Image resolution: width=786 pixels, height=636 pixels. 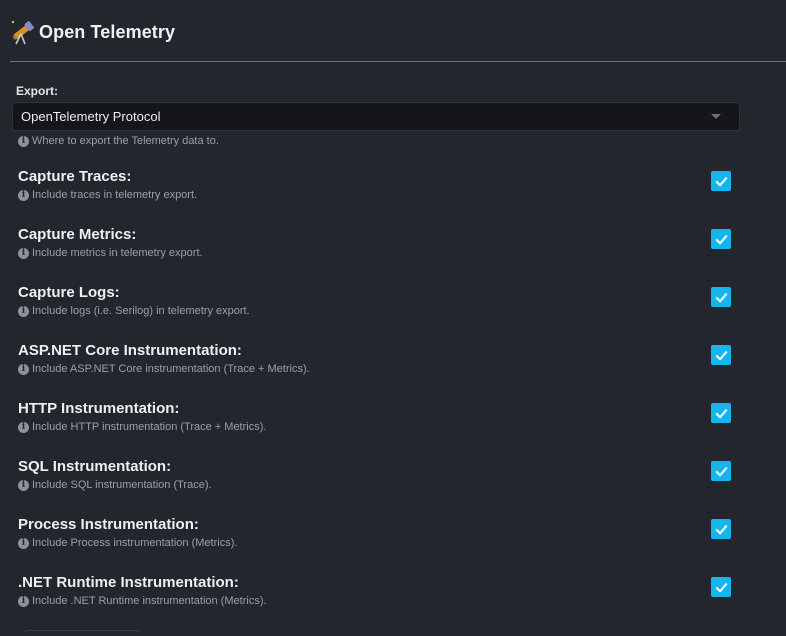 I want to click on export-hint: i Where to export the Telemetry data to., so click(x=118, y=141).